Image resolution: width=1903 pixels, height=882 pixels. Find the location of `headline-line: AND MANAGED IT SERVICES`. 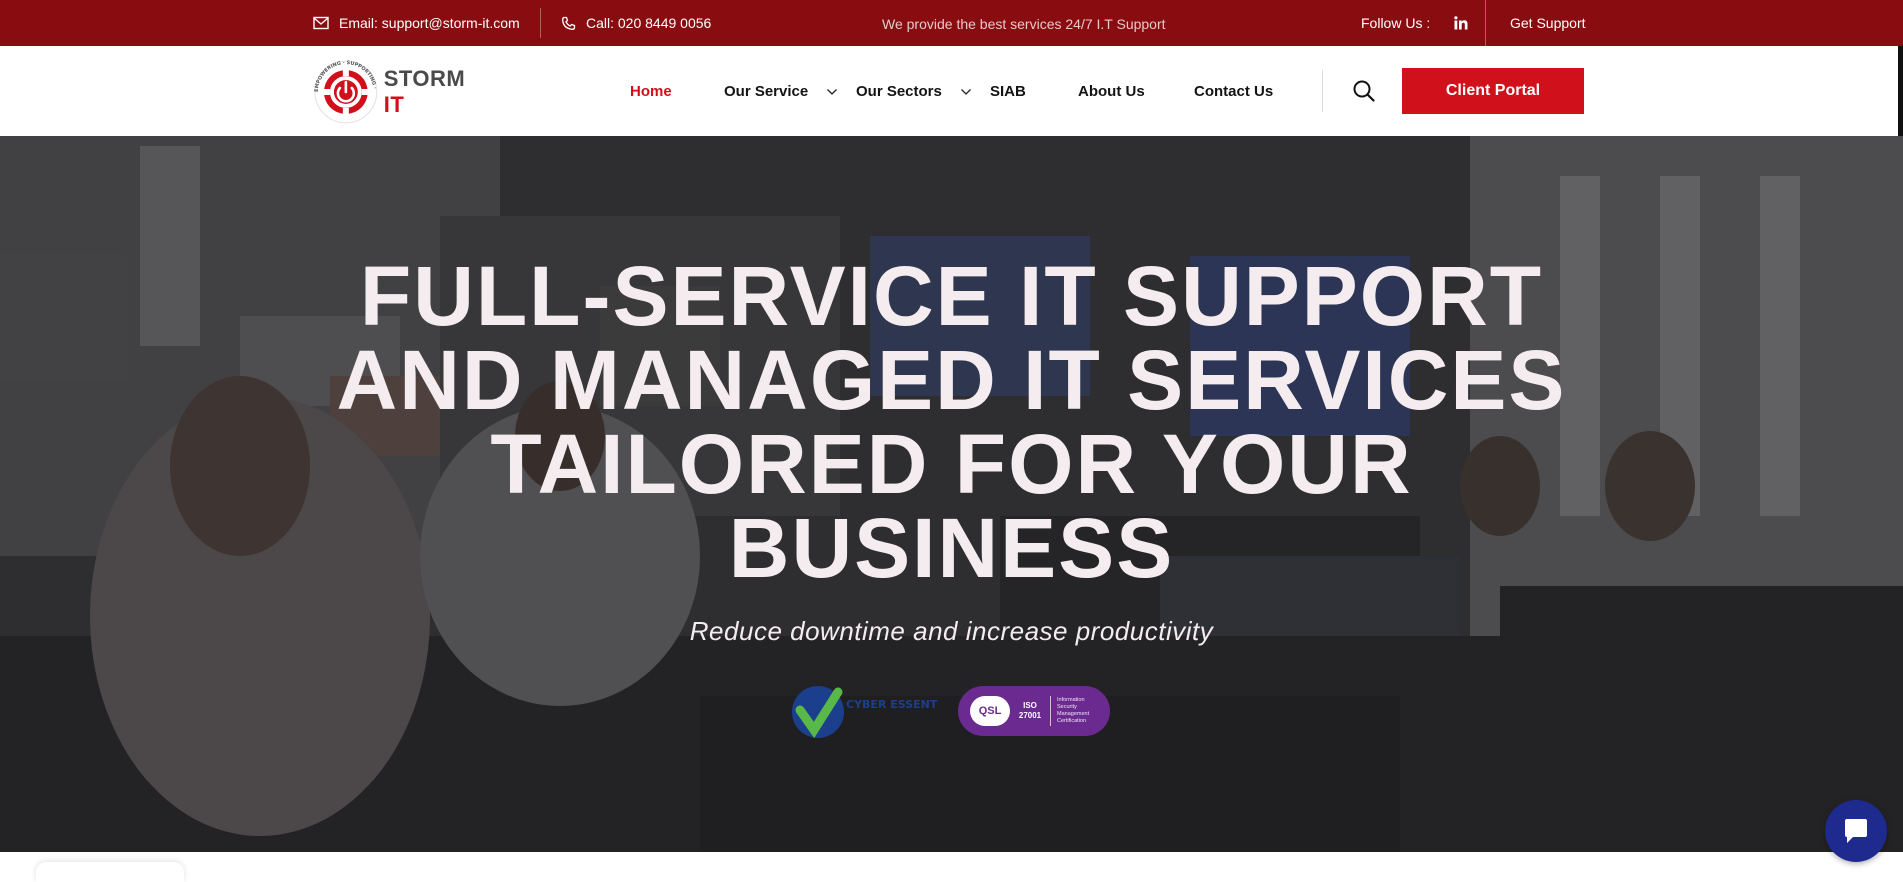

headline-line: AND MANAGED IT SERVICES is located at coordinates (951, 380).